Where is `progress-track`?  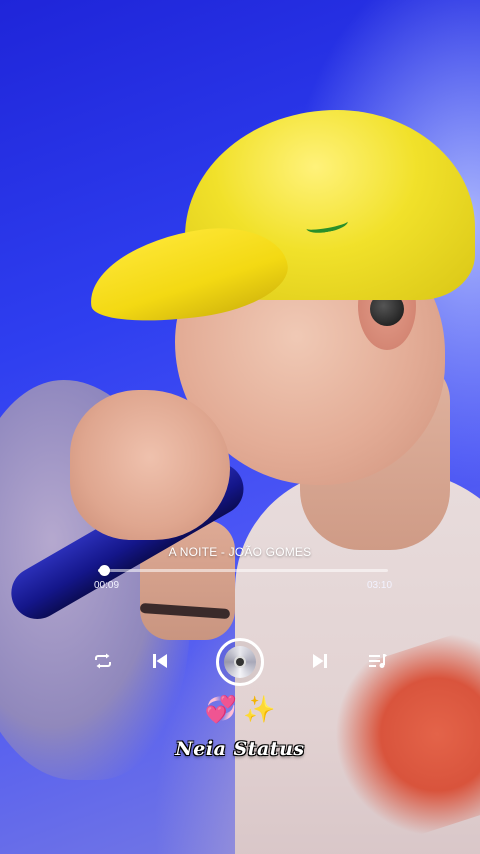
progress-track is located at coordinates (243, 570).